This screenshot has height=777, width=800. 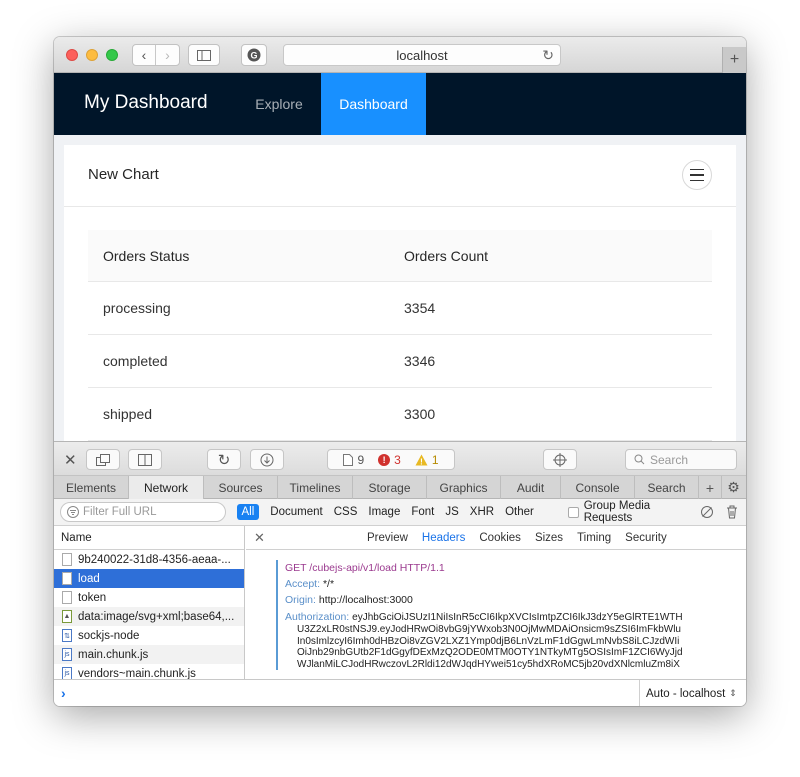 I want to click on cell-status: shipped, so click(x=128, y=414).